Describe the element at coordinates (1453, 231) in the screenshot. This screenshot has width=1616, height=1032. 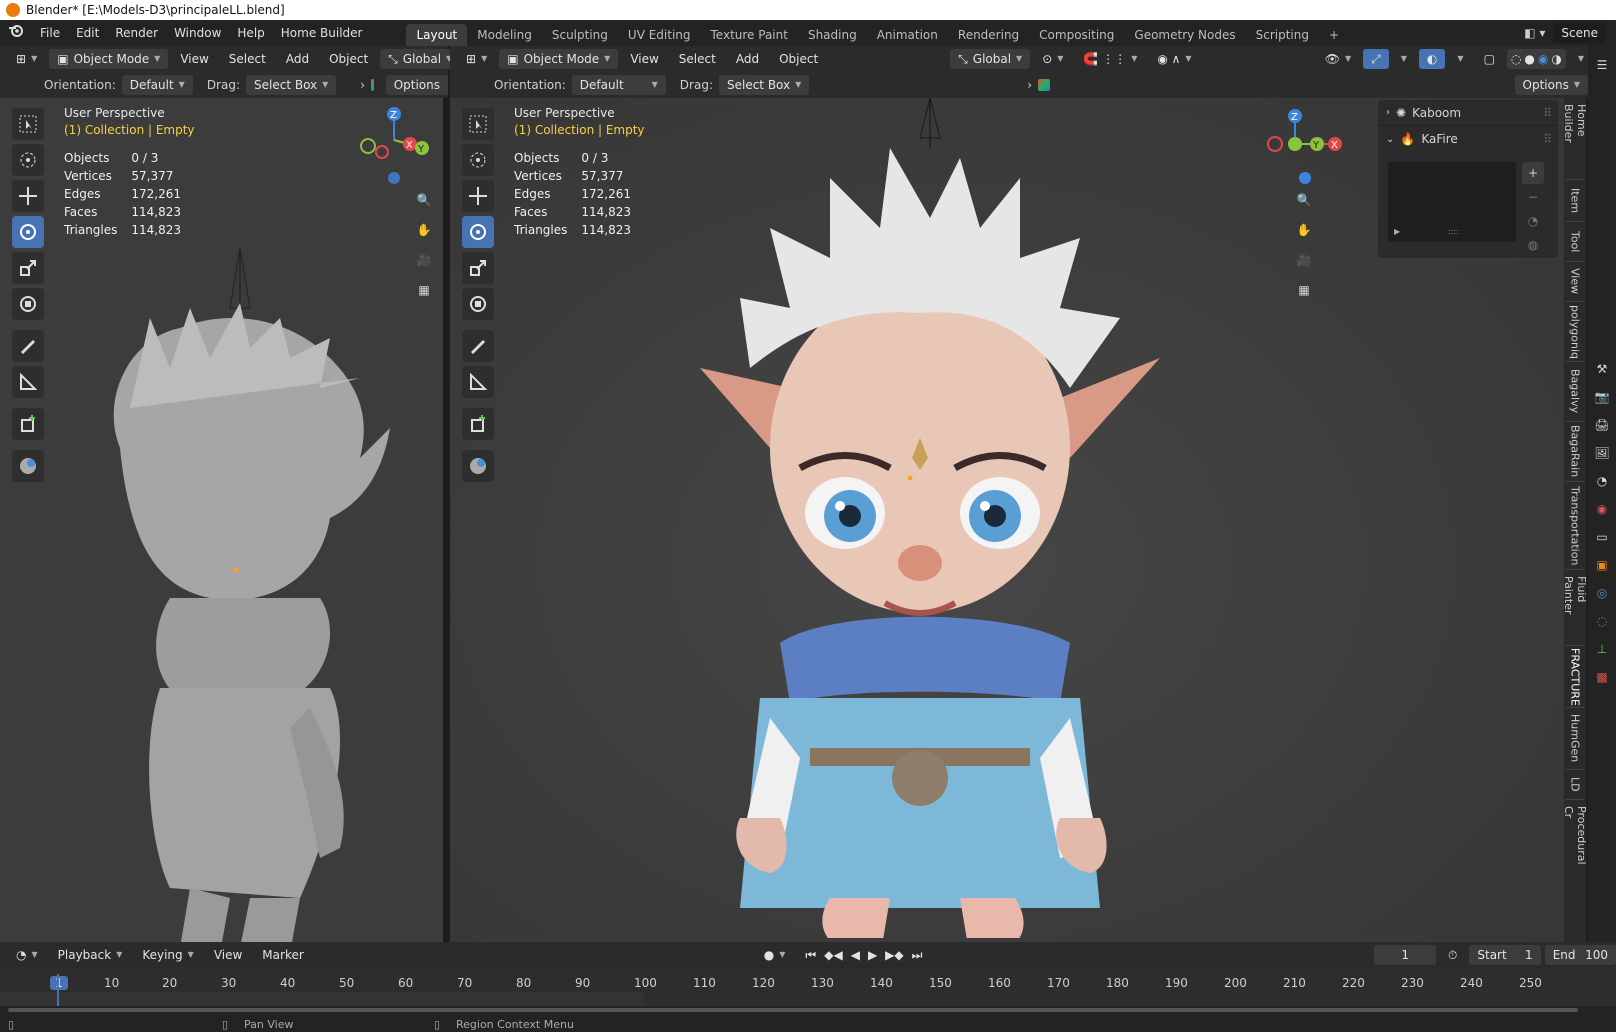
I see `resize-handle-icon: ::::` at that location.